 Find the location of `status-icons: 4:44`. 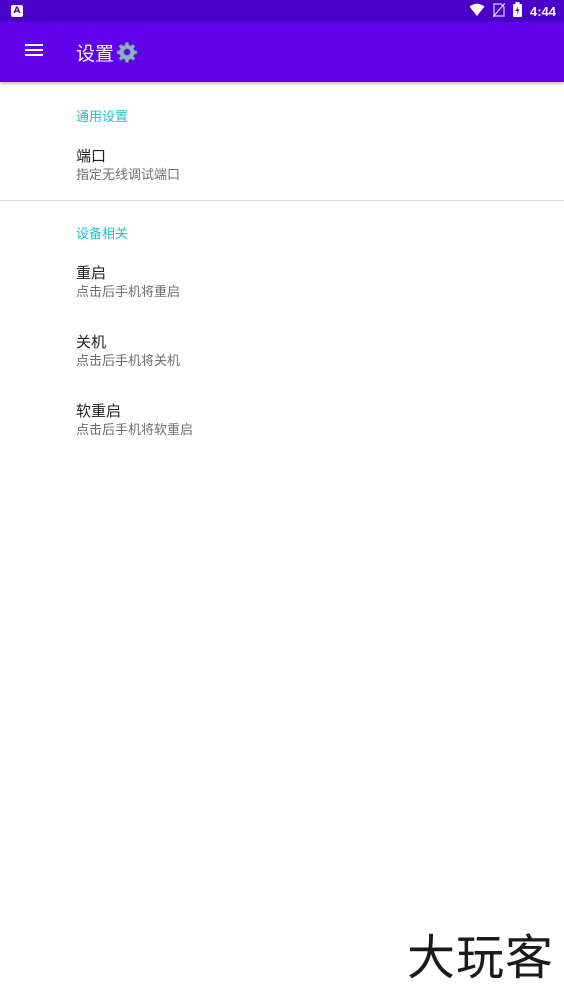

status-icons: 4:44 is located at coordinates (512, 11).